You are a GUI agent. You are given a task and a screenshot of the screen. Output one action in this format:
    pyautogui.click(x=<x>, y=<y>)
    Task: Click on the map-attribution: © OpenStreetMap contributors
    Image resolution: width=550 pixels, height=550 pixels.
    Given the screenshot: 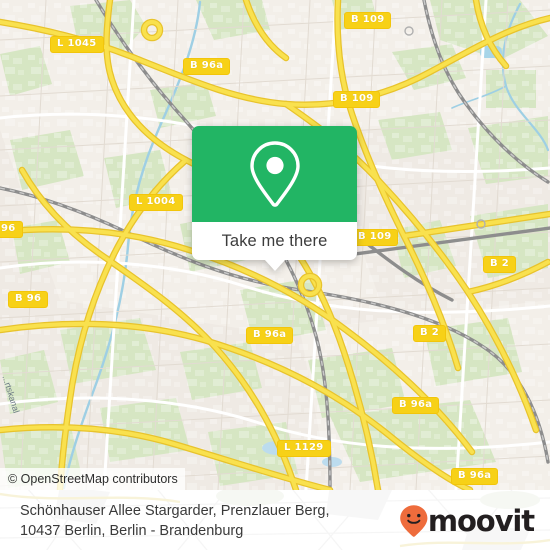 What is the action you would take?
    pyautogui.click(x=92, y=479)
    